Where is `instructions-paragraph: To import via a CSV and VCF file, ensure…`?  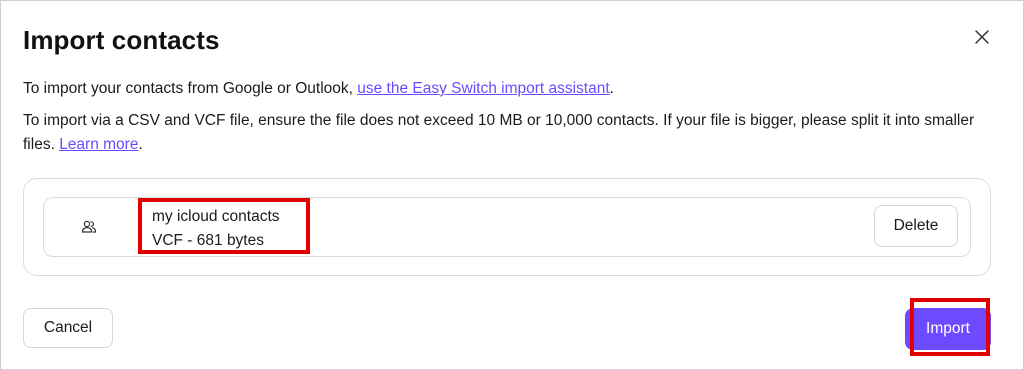
instructions-paragraph: To import via a CSV and VCF file, ensure… is located at coordinates (513, 133).